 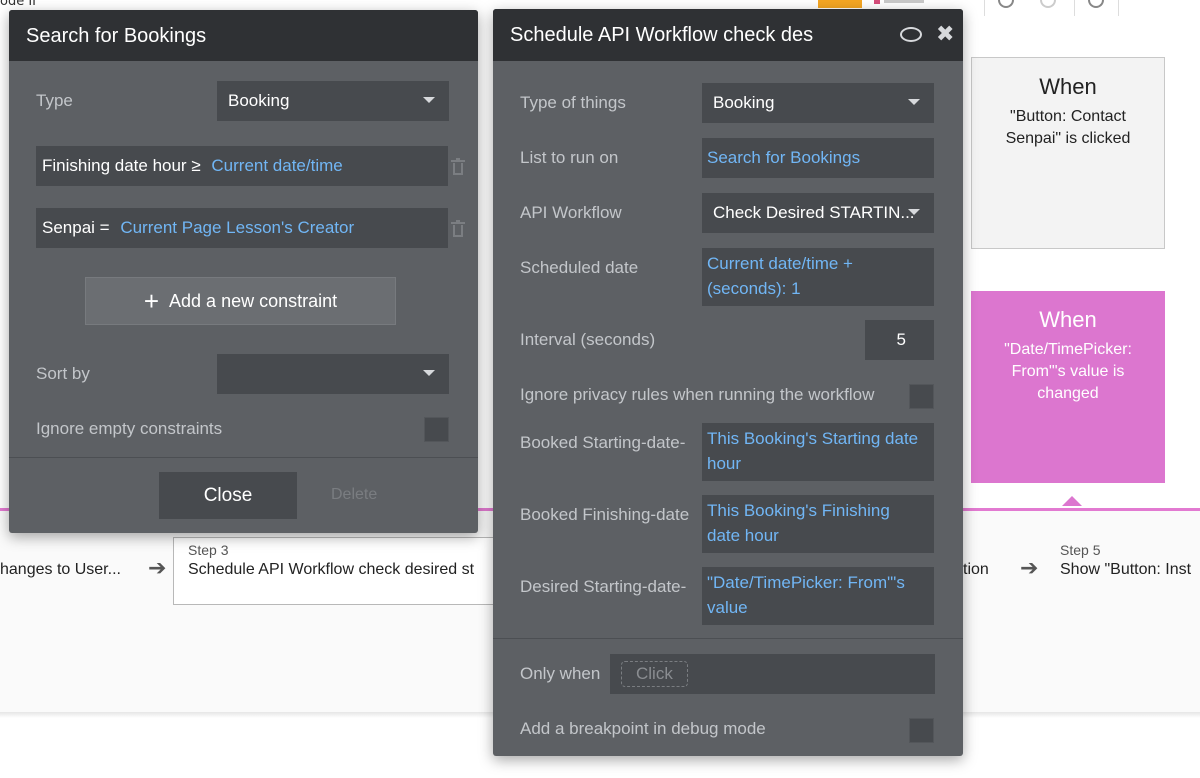 What do you see at coordinates (976, 570) in the screenshot?
I see `step-4-name: tion` at bounding box center [976, 570].